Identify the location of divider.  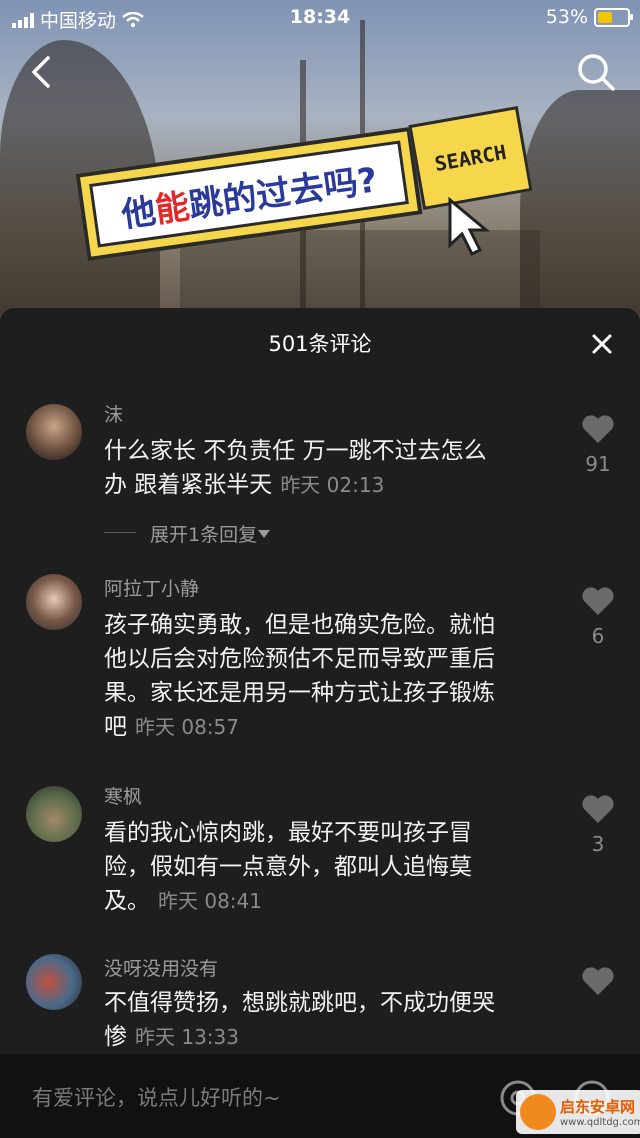
(120, 532).